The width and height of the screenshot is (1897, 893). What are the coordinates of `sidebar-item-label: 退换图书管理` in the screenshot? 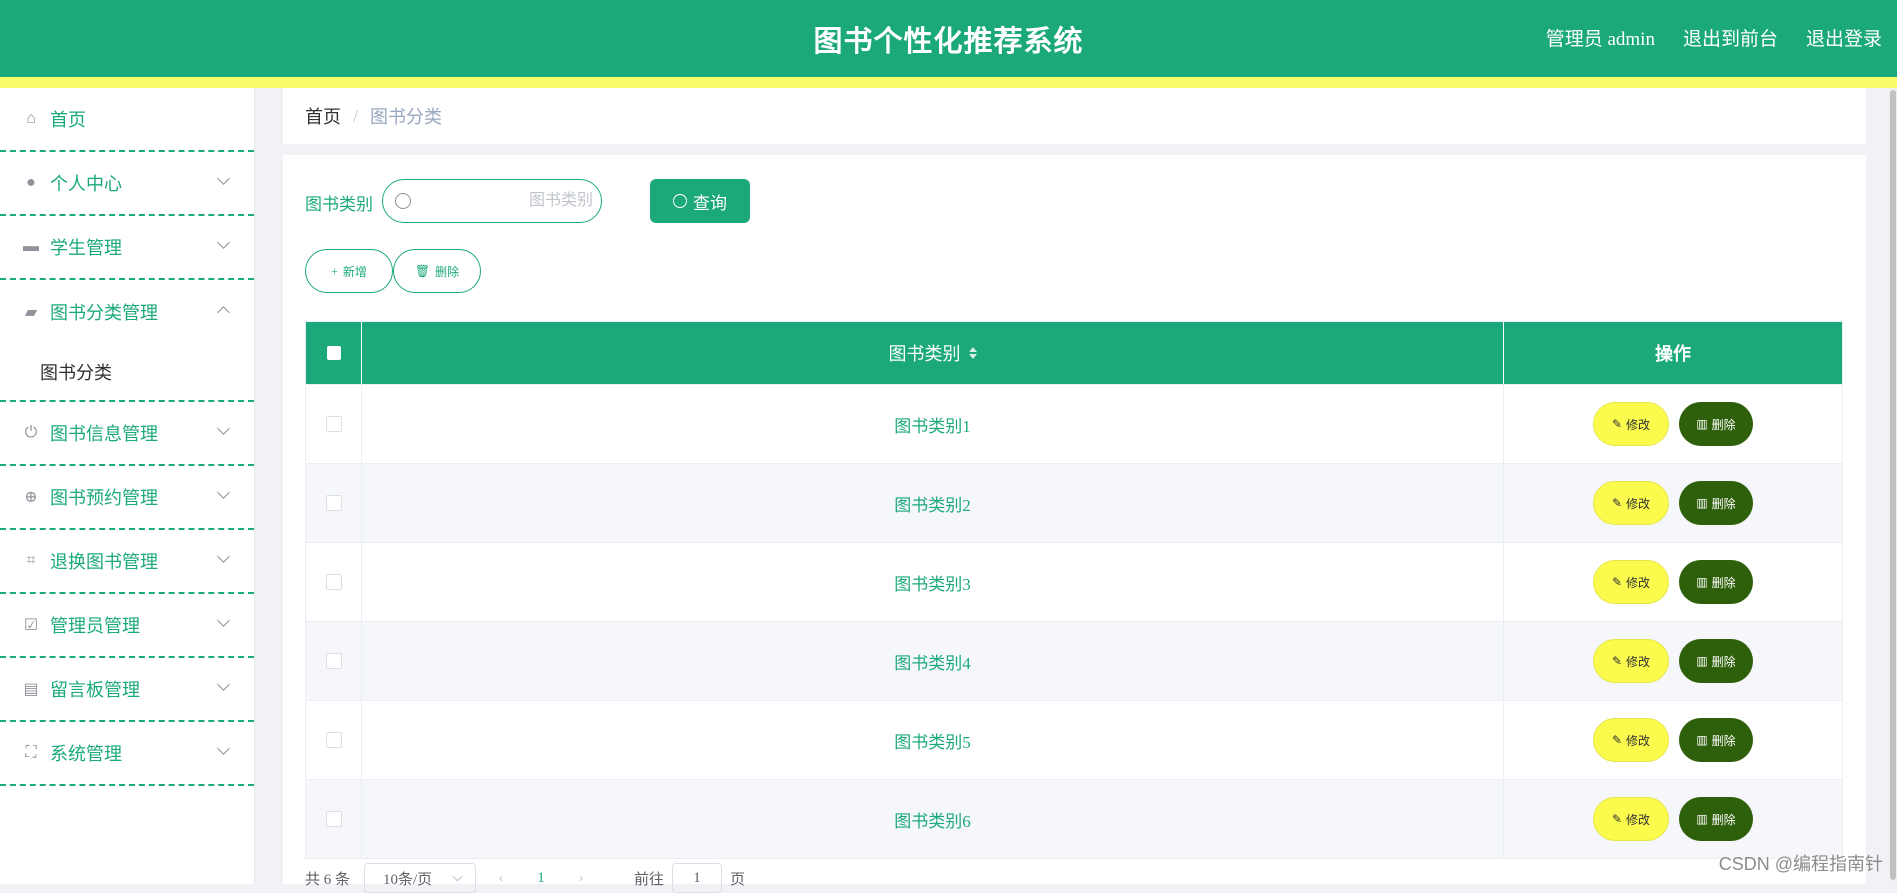 It's located at (104, 562).